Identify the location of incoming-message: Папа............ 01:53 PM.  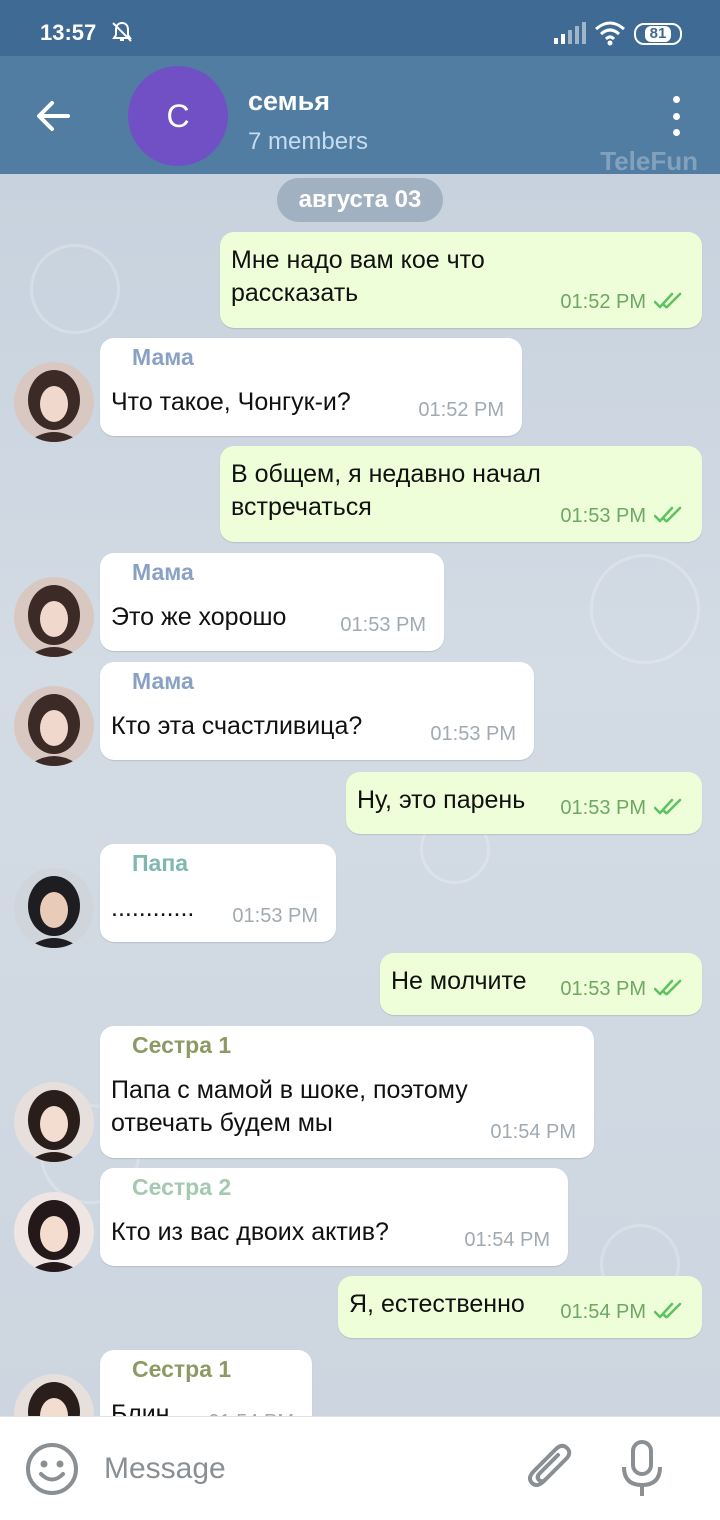
(218, 893).